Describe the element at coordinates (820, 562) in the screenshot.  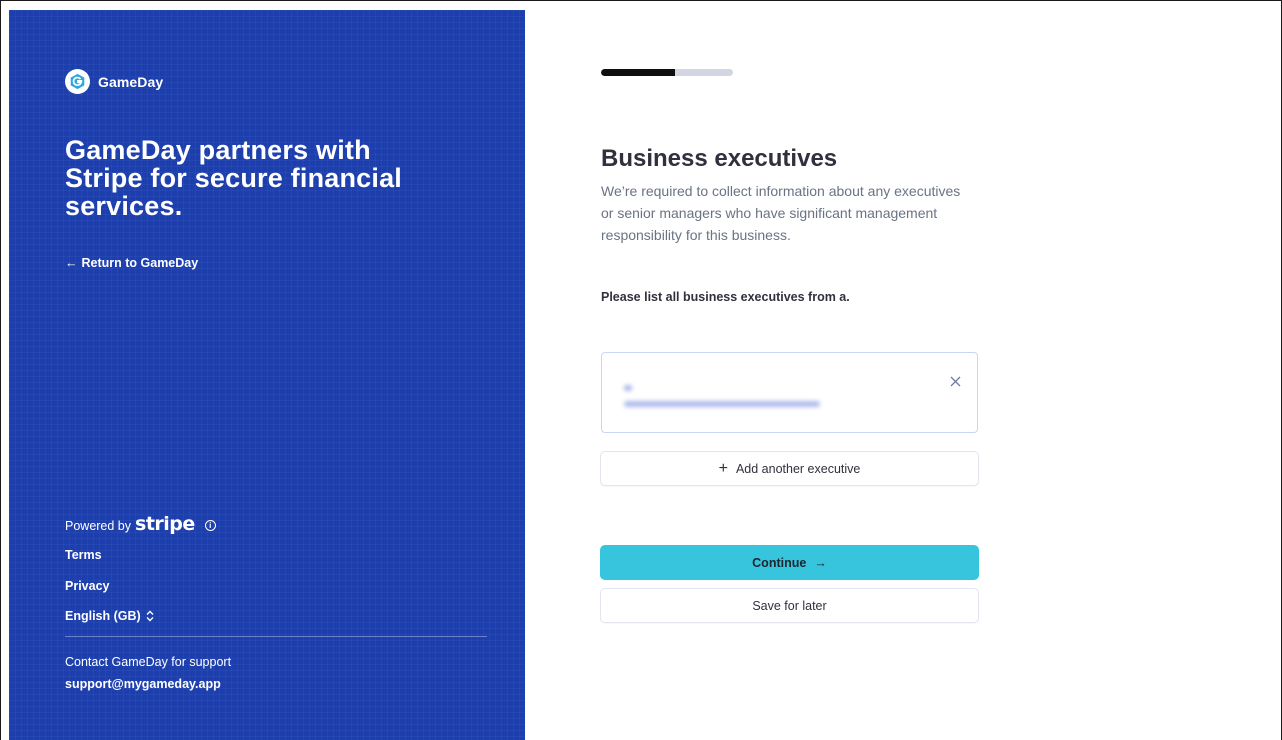
I see `arrow-right-icon: →` at that location.